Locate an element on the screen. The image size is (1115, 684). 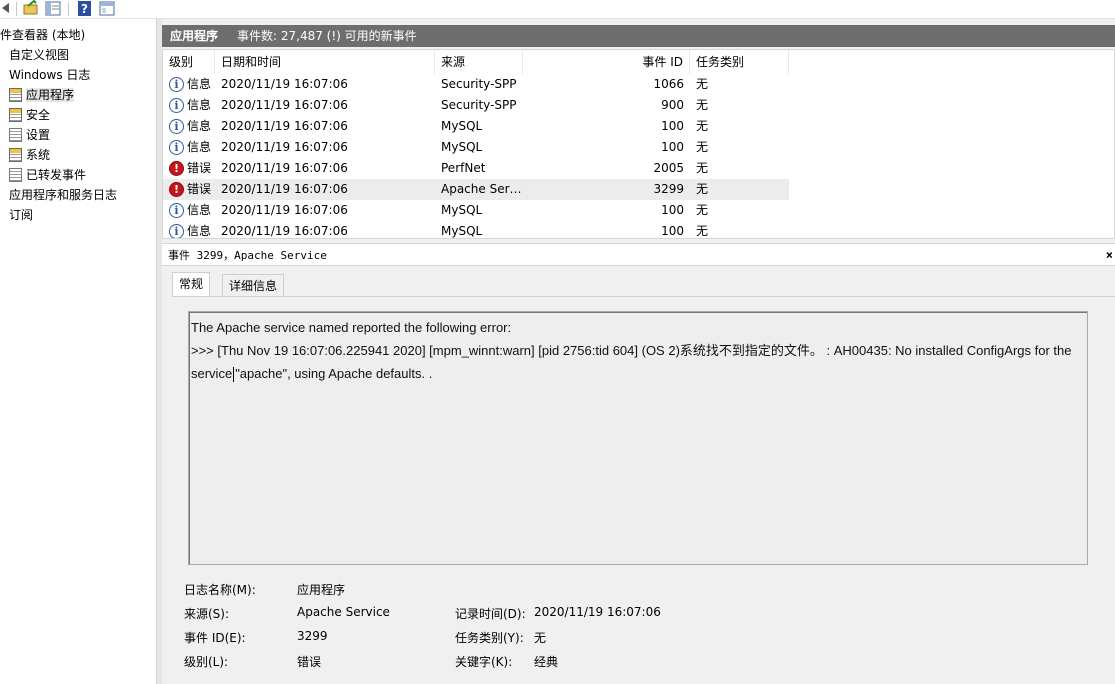
source-cell: PerfNet is located at coordinates (463, 168).